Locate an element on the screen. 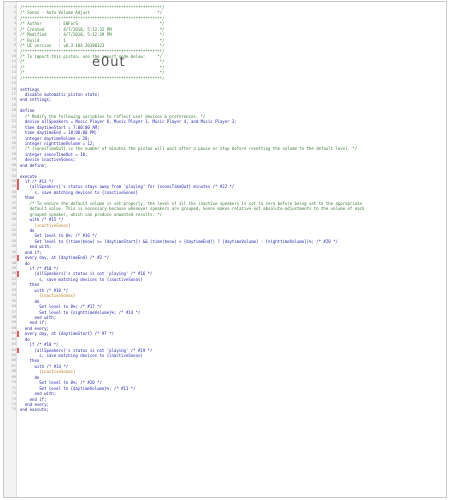  code-line: 75 end execute; is located at coordinates (225, 409).